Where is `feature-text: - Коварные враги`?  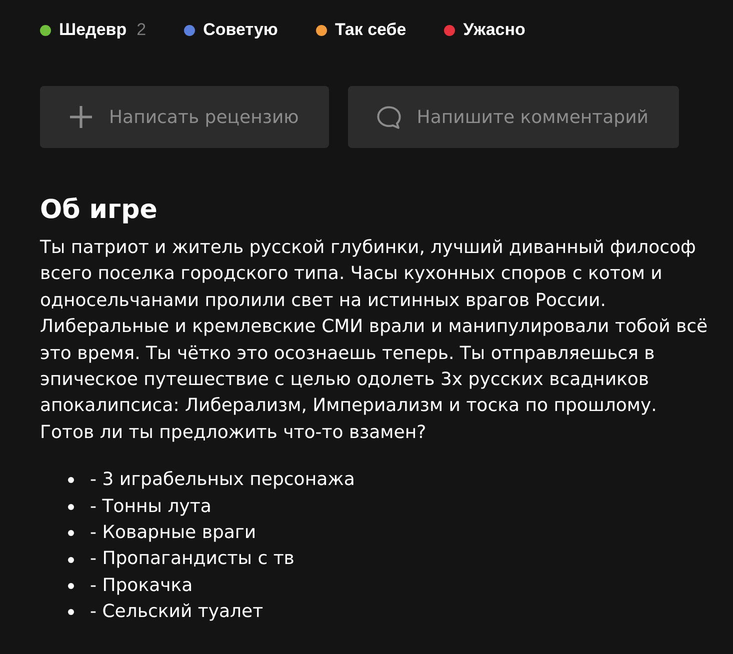 feature-text: - Коварные враги is located at coordinates (173, 533).